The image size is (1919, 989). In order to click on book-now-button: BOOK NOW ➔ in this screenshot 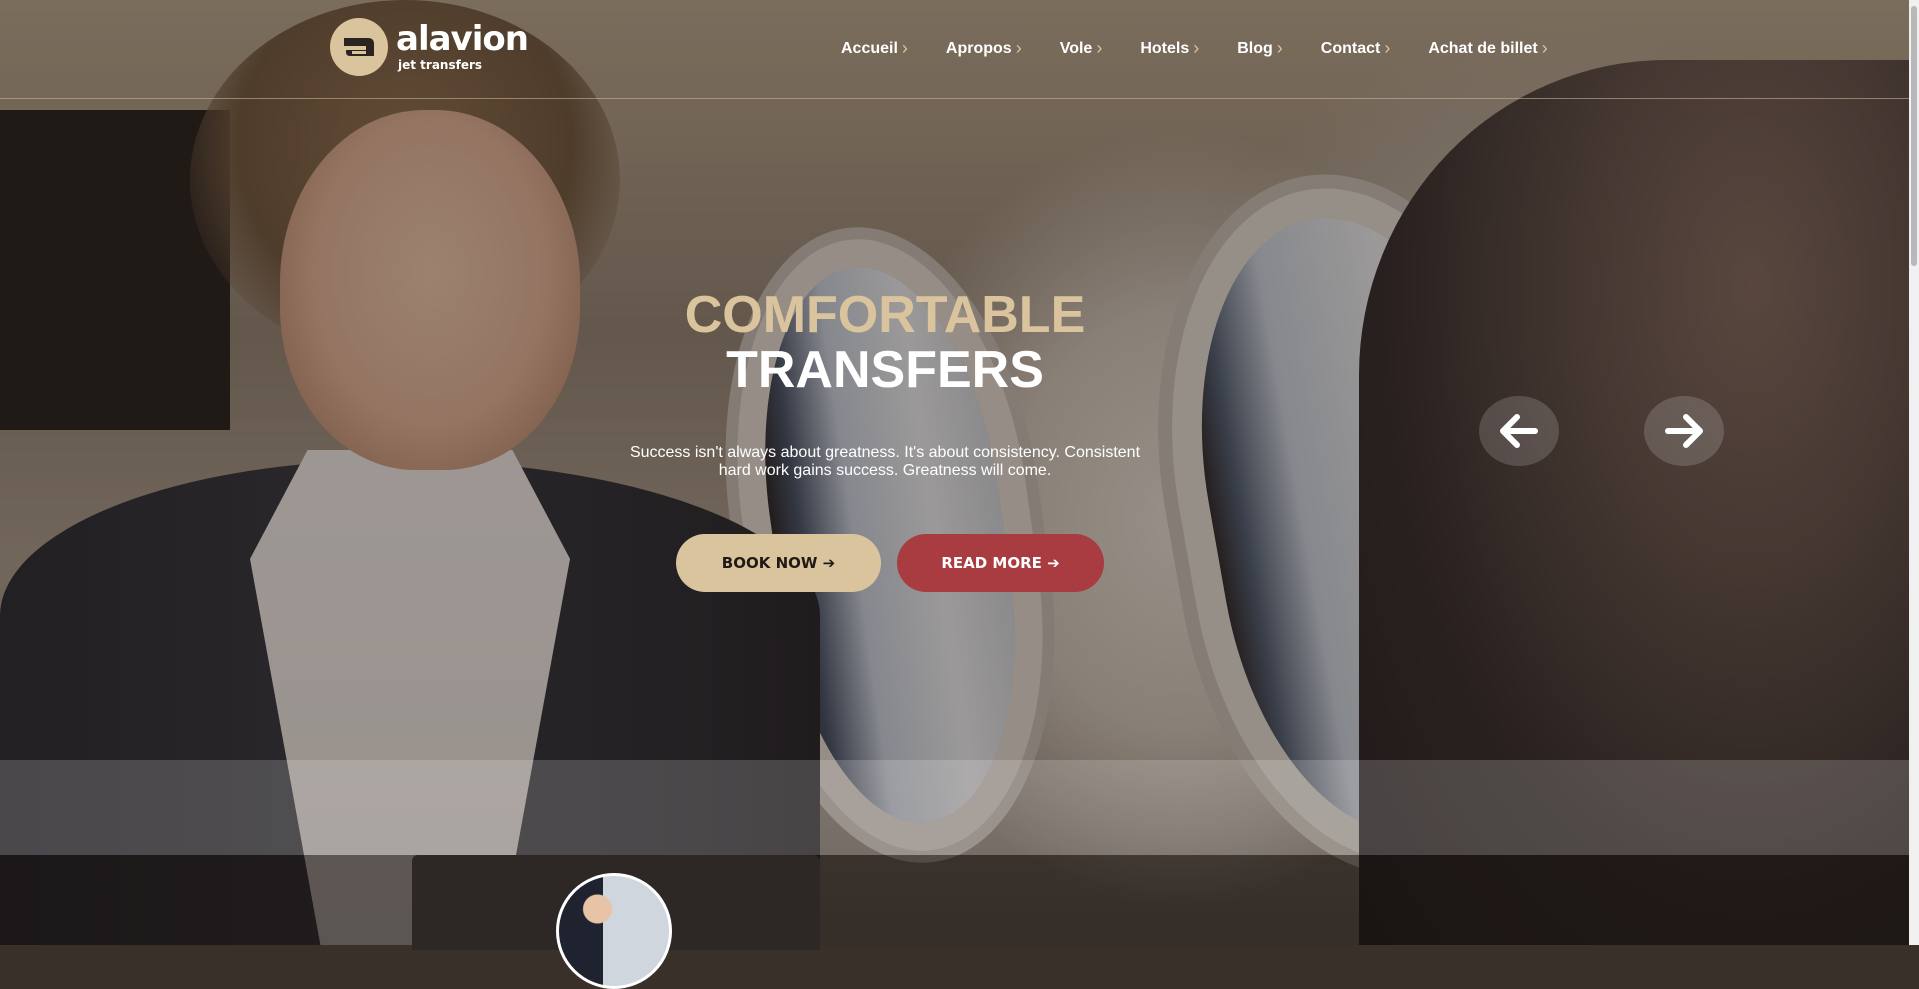, I will do `click(778, 563)`.